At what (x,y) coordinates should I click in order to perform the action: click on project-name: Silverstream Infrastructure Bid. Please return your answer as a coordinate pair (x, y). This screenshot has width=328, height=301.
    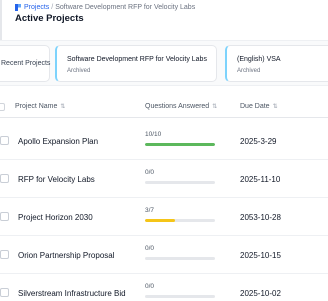
    Looking at the image, I should click on (72, 293).